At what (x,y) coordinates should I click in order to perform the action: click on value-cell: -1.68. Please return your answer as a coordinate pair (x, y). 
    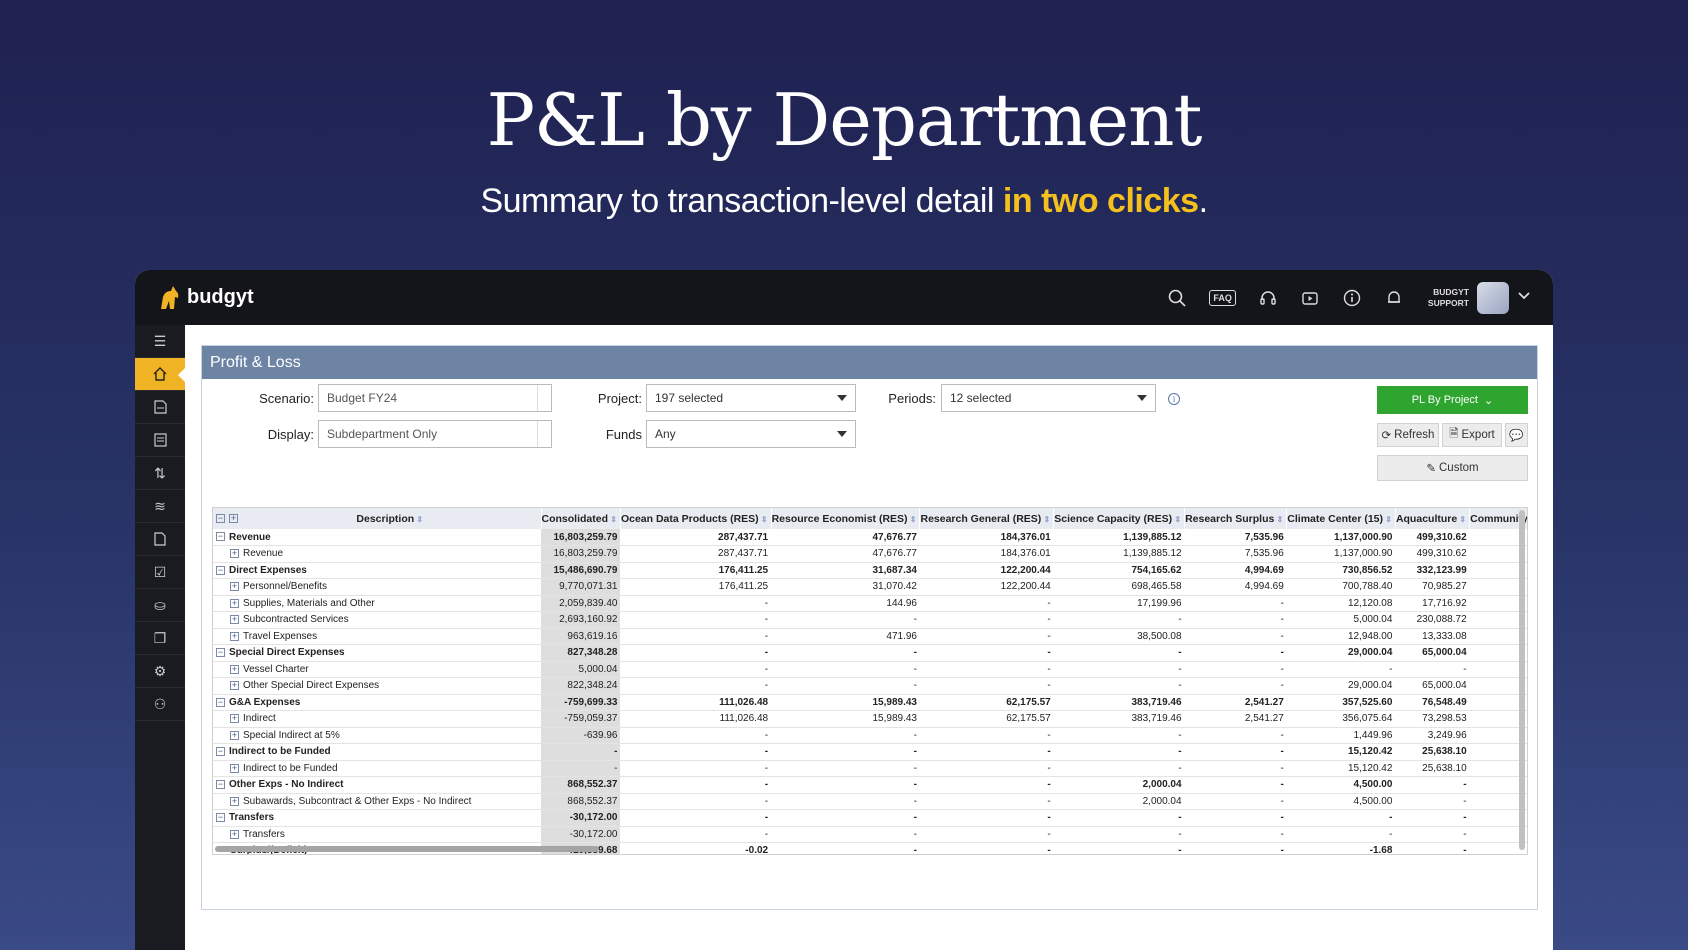
    Looking at the image, I should click on (1341, 848).